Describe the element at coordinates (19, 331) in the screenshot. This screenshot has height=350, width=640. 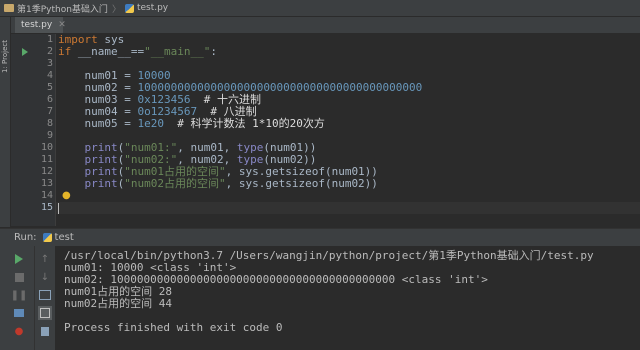
I see `pin-icon: ●` at that location.